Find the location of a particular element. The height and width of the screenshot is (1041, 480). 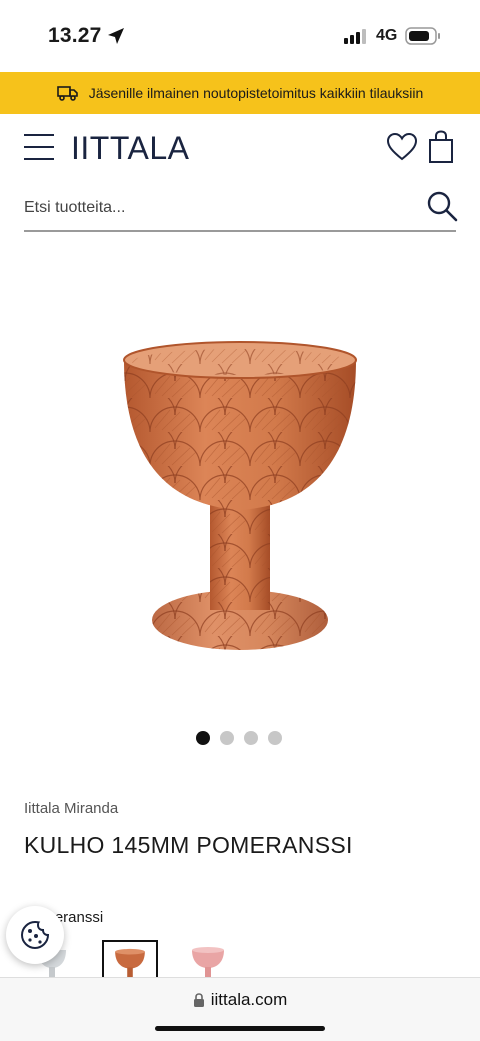

network-type: 4G is located at coordinates (387, 35).